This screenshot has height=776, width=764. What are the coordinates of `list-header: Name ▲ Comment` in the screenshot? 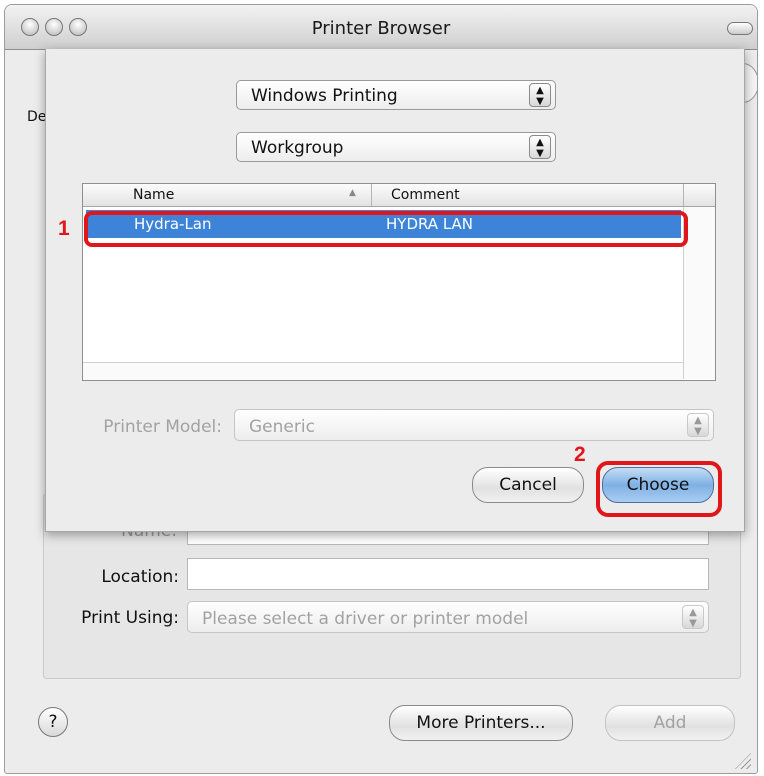 It's located at (399, 195).